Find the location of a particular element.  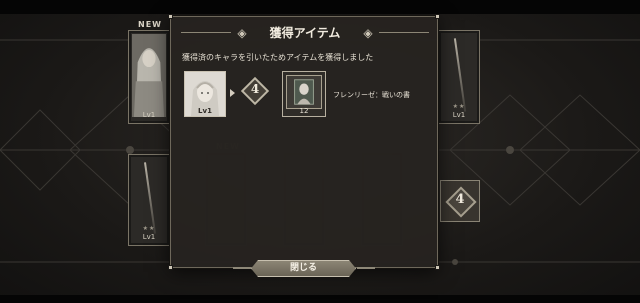

bottom-bar is located at coordinates (320, 299).